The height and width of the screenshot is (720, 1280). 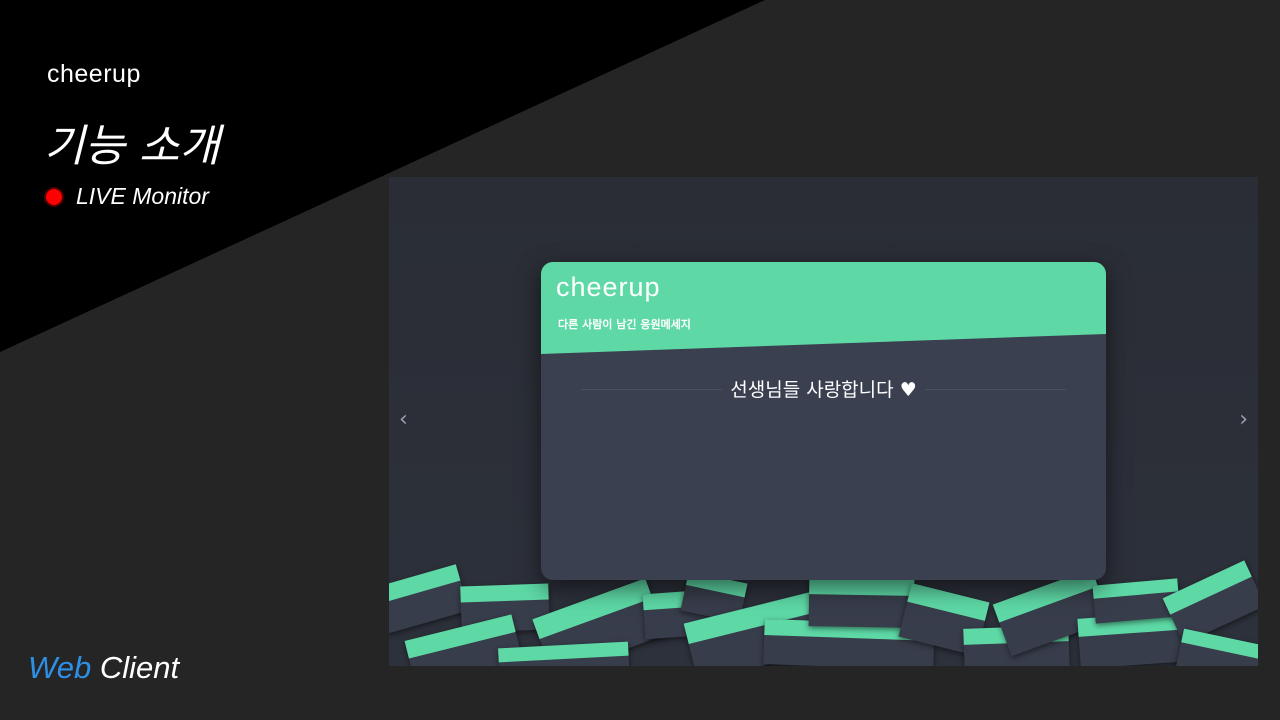 I want to click on carousel-next-button: ›, so click(x=1243, y=419).